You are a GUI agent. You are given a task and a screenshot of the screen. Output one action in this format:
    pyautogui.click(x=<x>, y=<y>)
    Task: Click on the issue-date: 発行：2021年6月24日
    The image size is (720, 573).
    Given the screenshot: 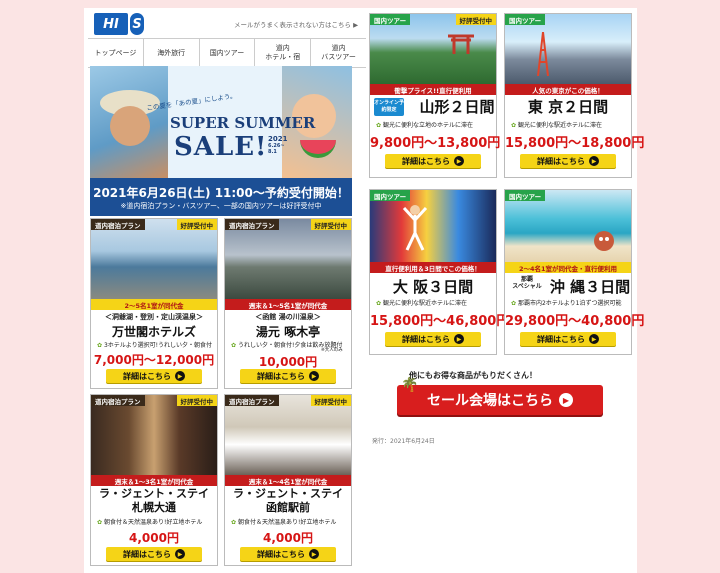 What is the action you would take?
    pyautogui.click(x=403, y=441)
    